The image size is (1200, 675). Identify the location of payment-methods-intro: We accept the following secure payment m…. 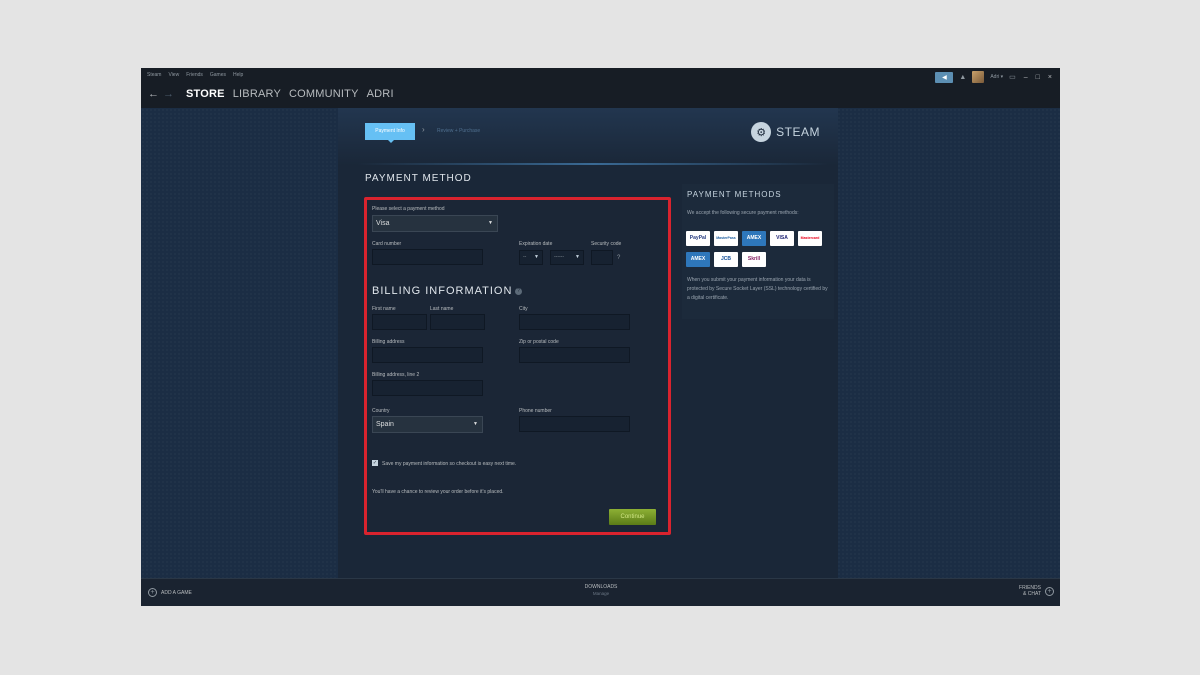
(743, 213).